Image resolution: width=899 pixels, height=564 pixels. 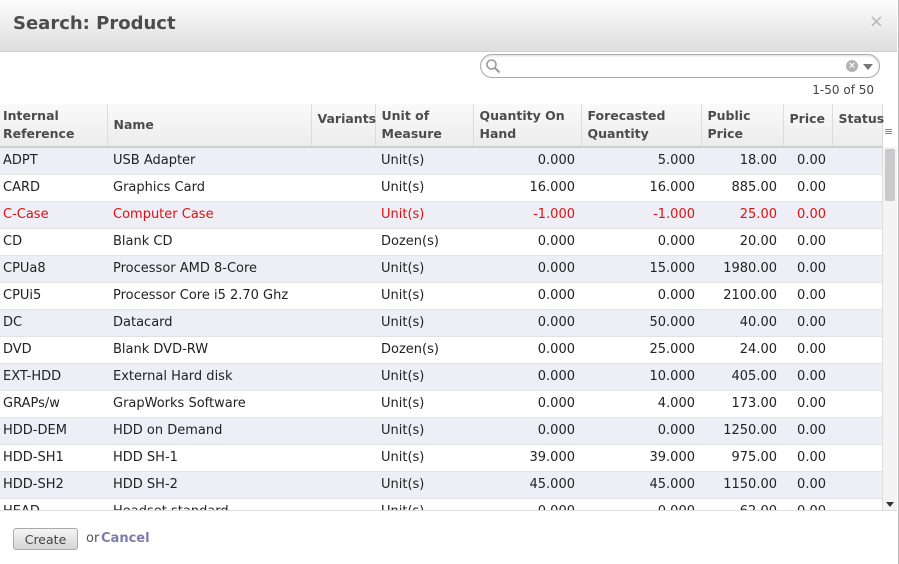 I want to click on cell-internal-reference: CARD, so click(x=53, y=188).